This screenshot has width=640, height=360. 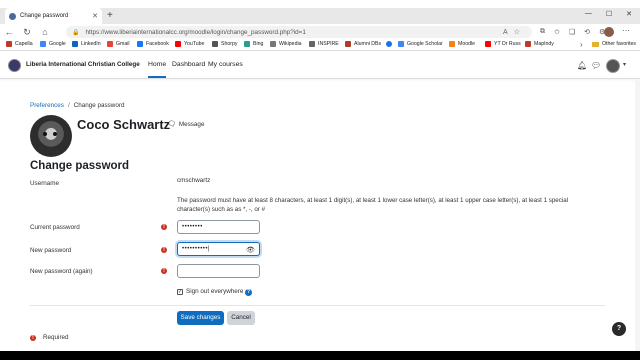 What do you see at coordinates (124, 124) in the screenshot?
I see `user-fullname: Coco Schwartz` at bounding box center [124, 124].